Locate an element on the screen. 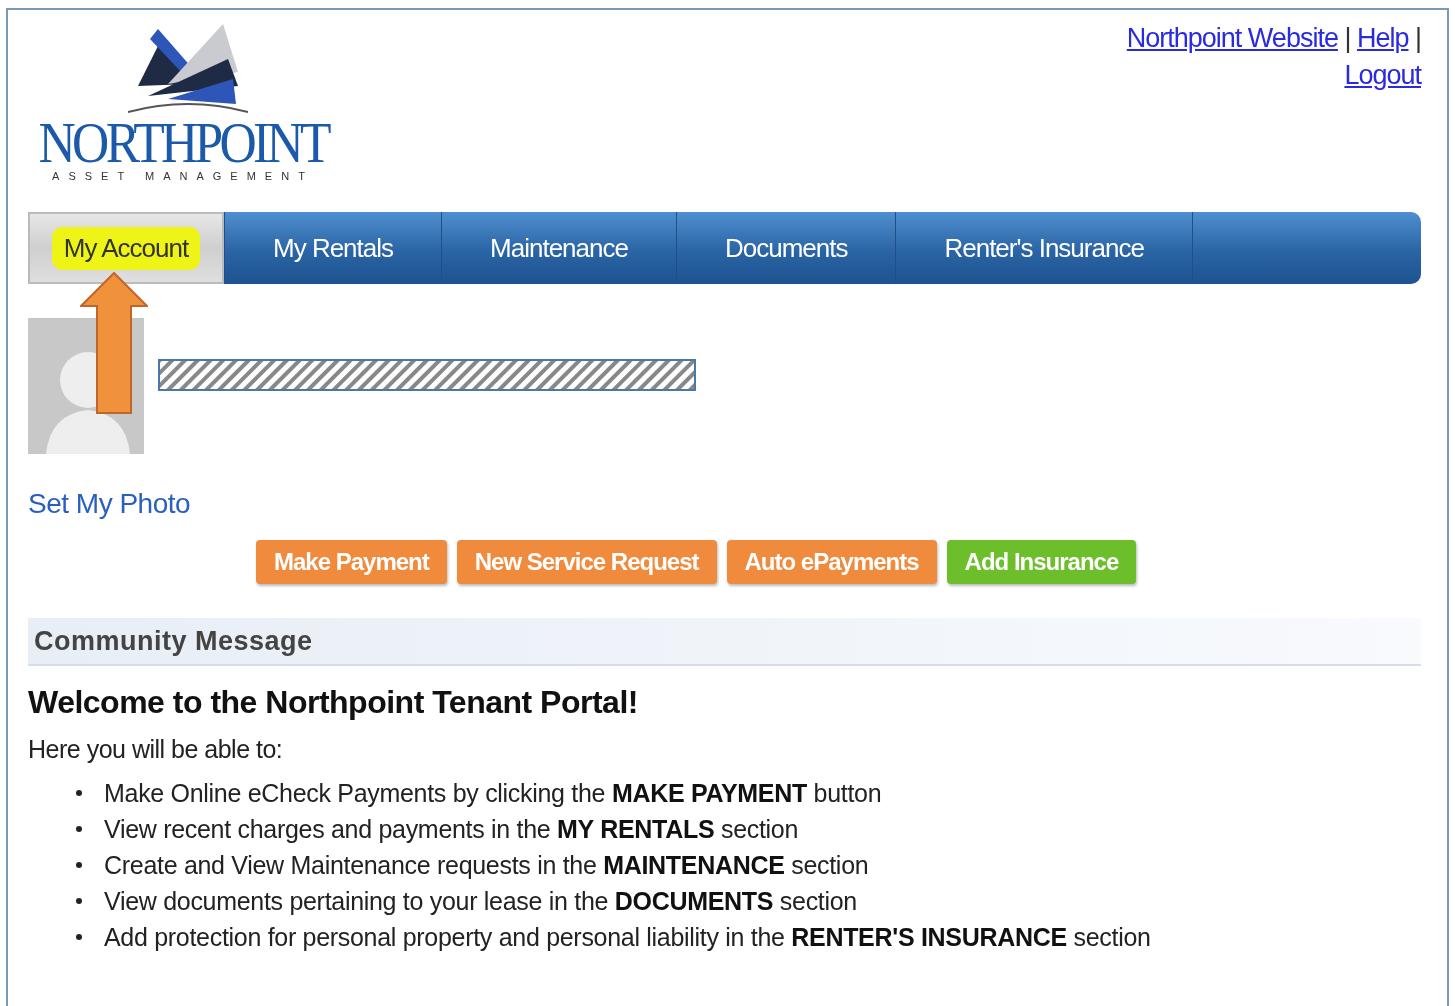  nav-tab: My Rentals is located at coordinates (334, 248).